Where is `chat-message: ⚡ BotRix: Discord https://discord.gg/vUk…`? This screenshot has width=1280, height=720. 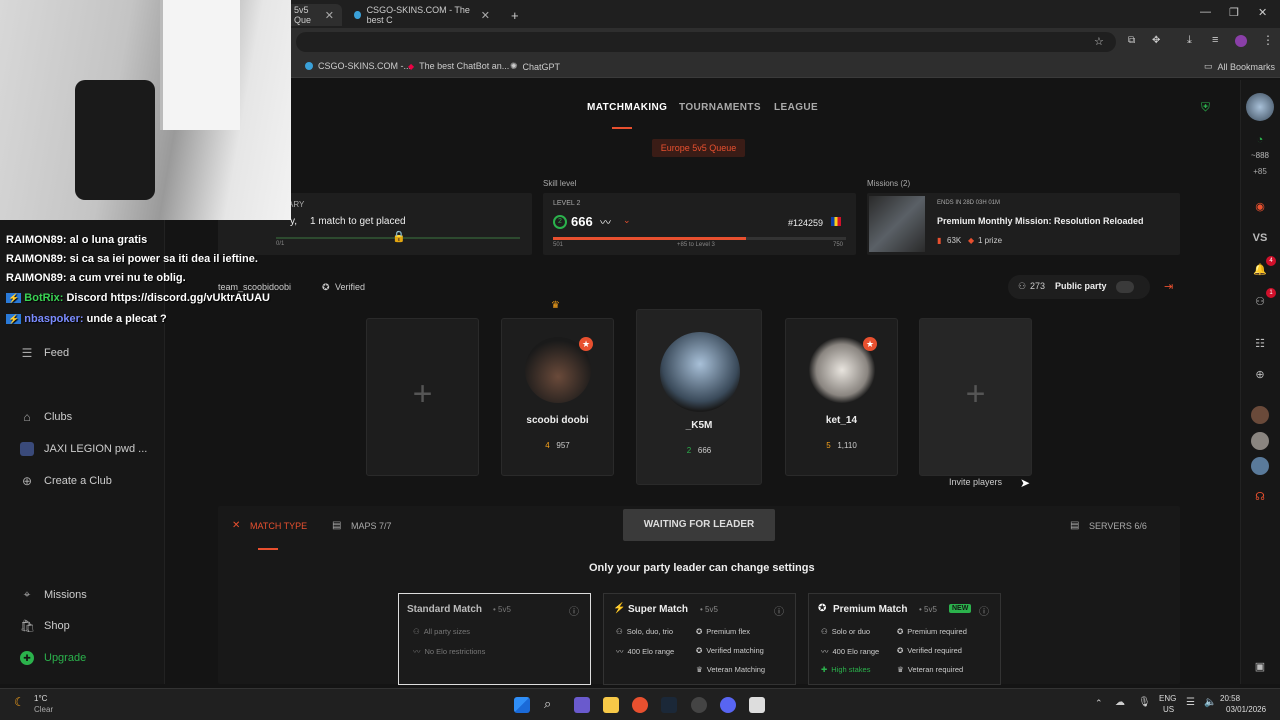
chat-message: ⚡ BotRix: Discord https://discord.gg/vUk… is located at coordinates (138, 298).